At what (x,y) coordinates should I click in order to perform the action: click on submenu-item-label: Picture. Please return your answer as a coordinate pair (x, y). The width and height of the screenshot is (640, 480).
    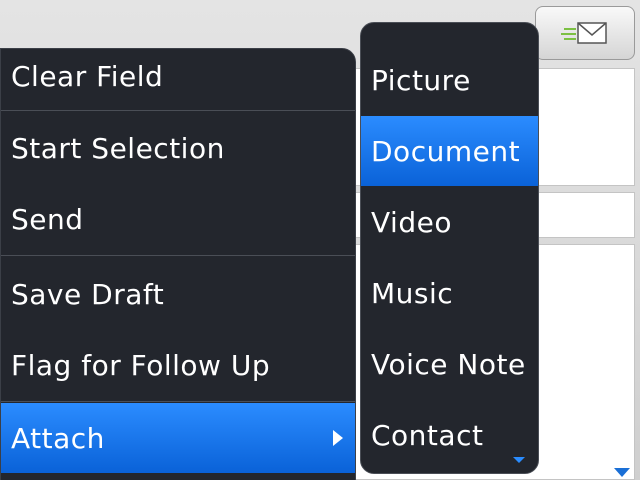
    Looking at the image, I should click on (421, 80).